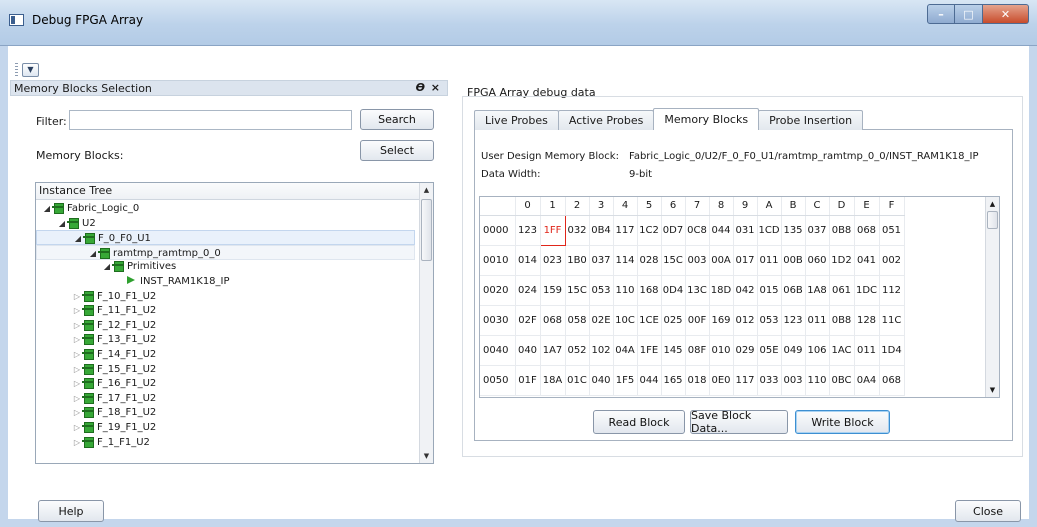 The image size is (1037, 527). I want to click on memory-cell: 10C, so click(625, 320).